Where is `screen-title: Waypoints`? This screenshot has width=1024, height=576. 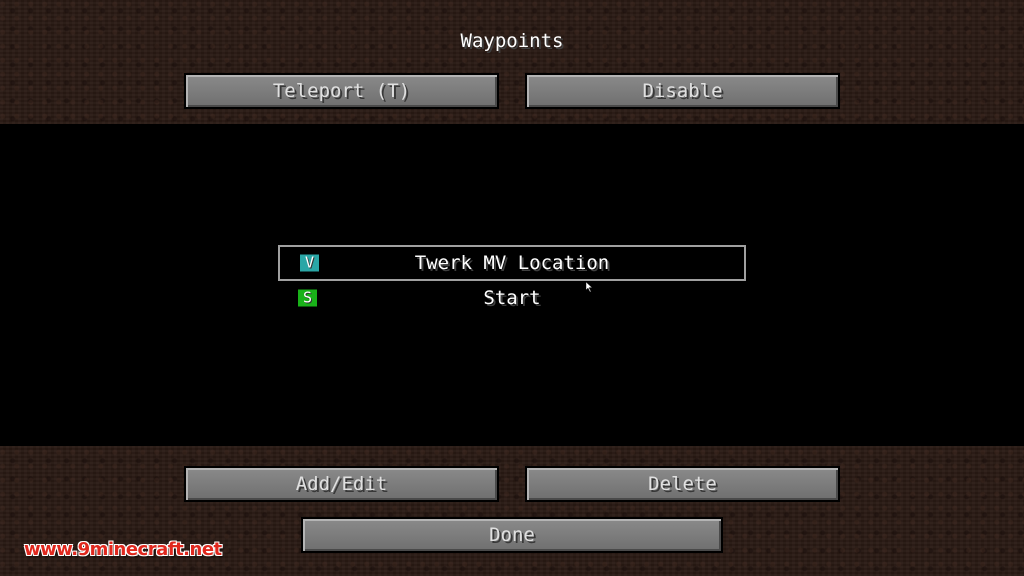 screen-title: Waypoints is located at coordinates (512, 41).